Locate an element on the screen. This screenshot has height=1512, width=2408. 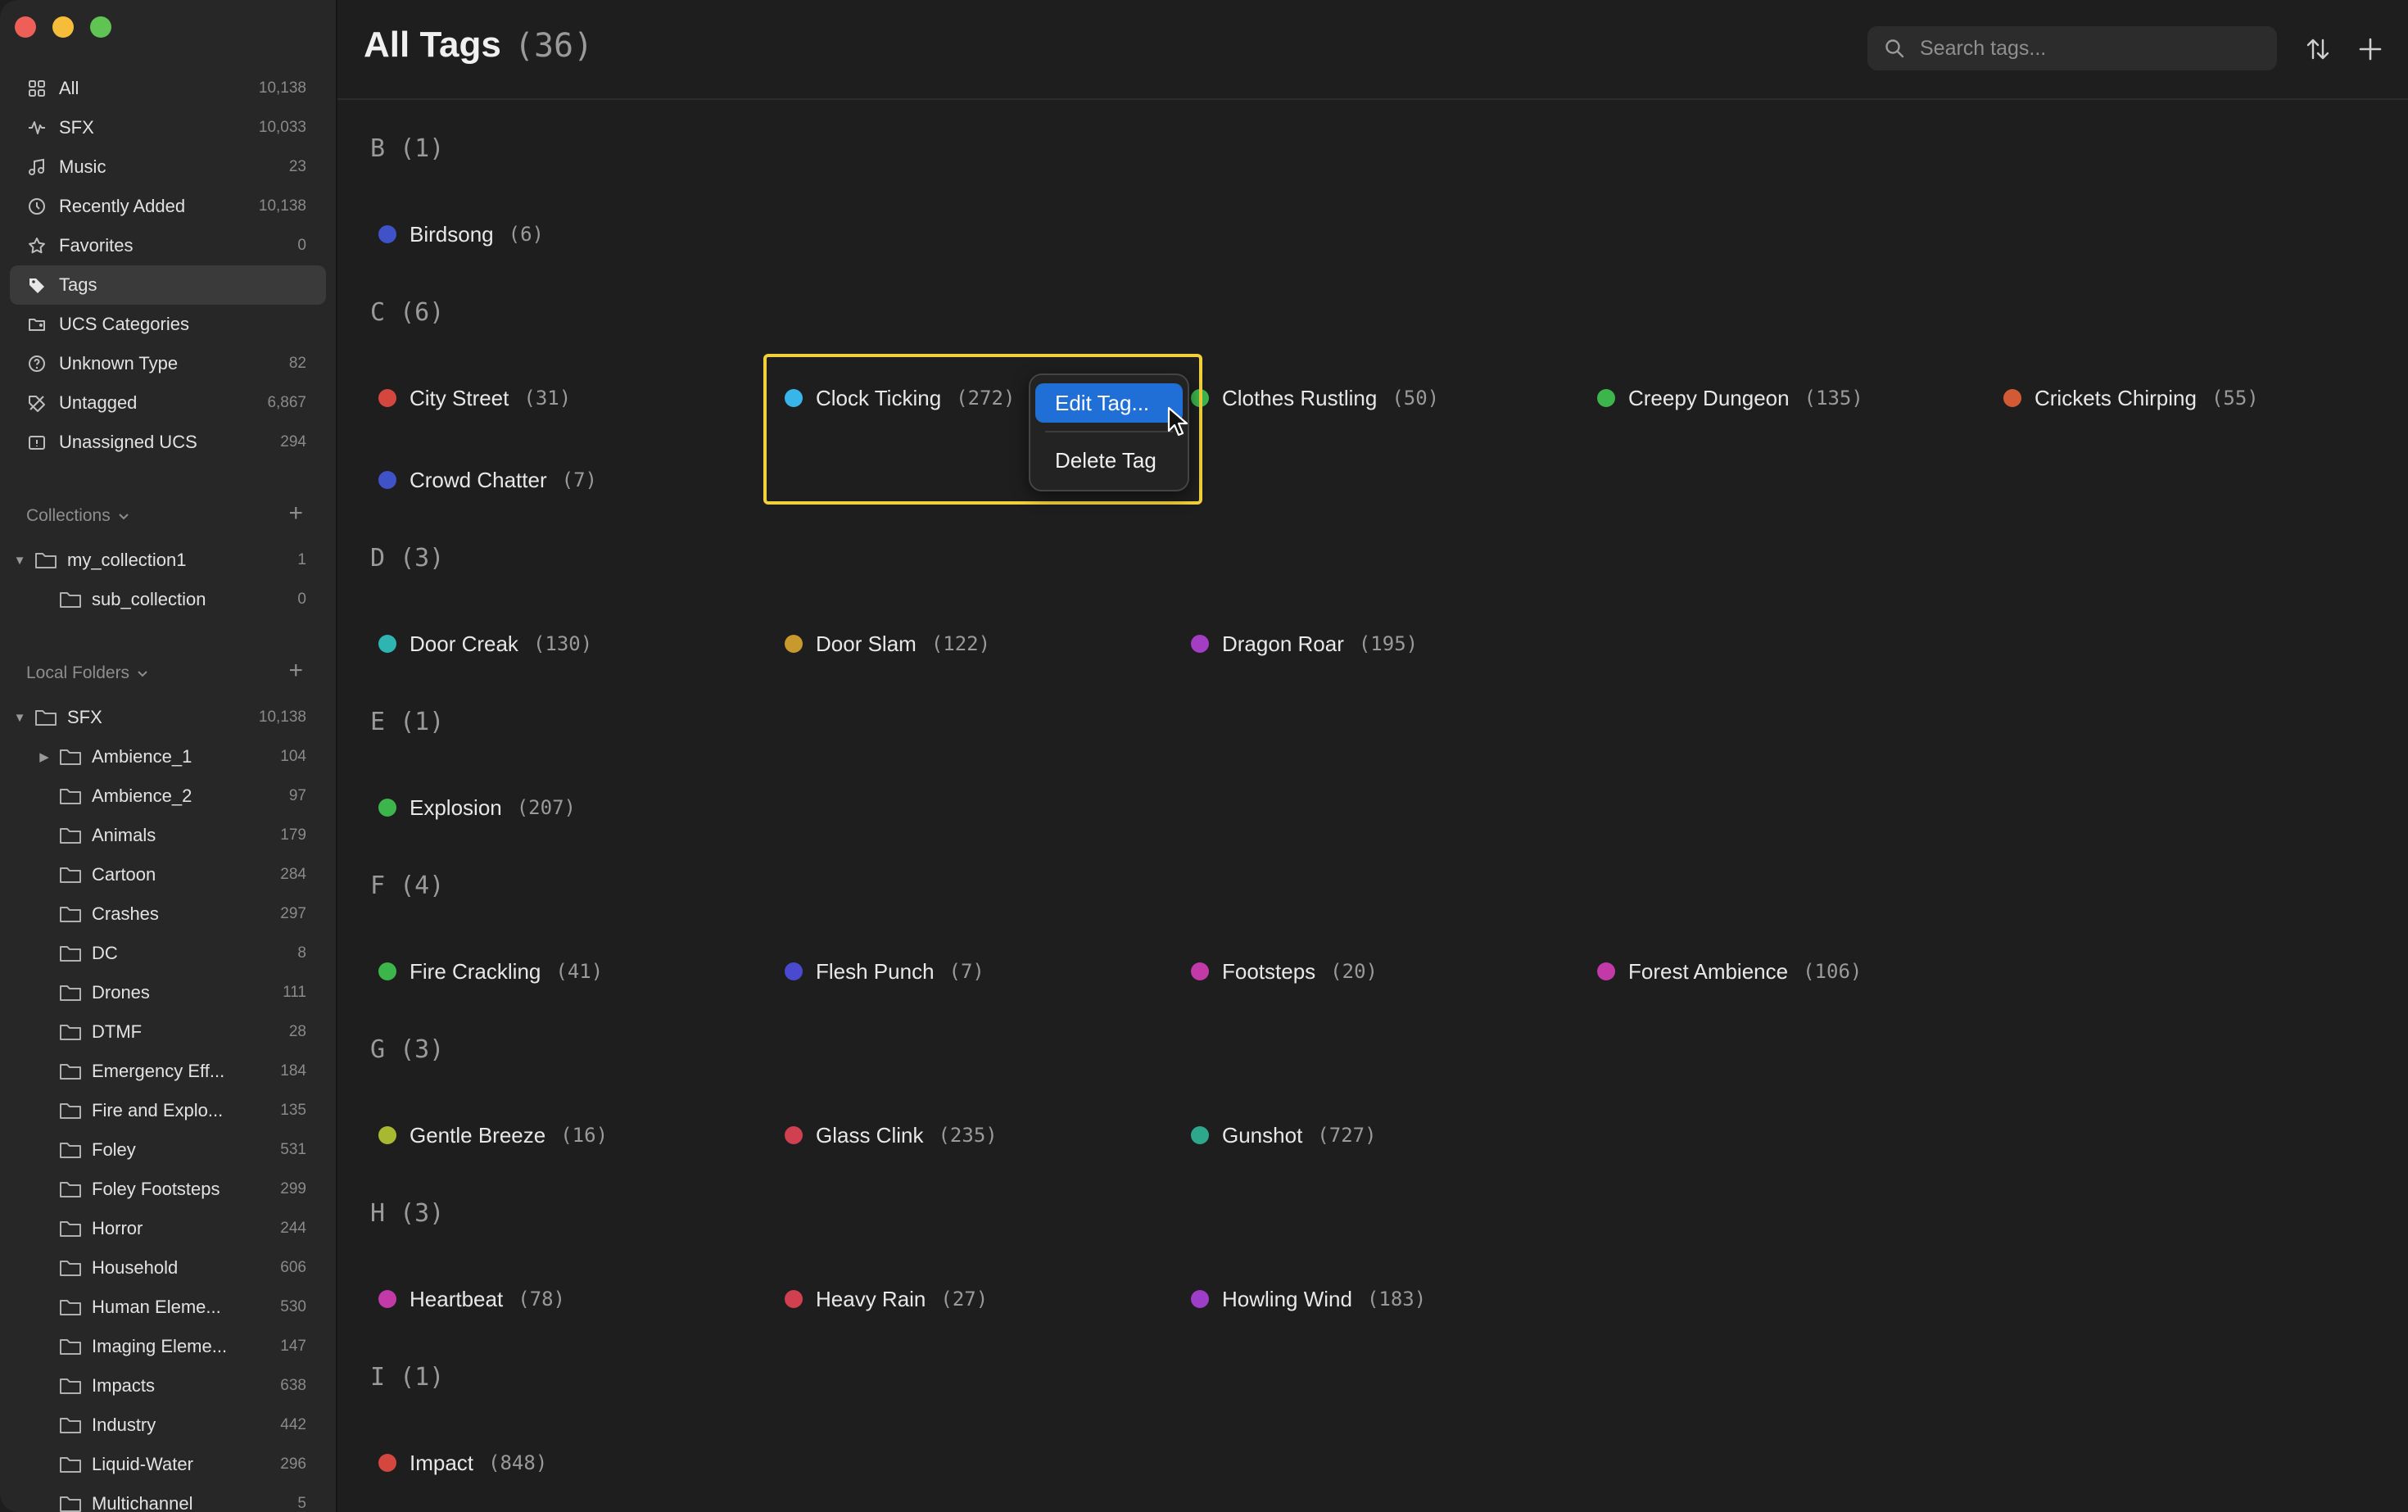
tree-item-cartoon: Cartoon 284 is located at coordinates (168, 874).